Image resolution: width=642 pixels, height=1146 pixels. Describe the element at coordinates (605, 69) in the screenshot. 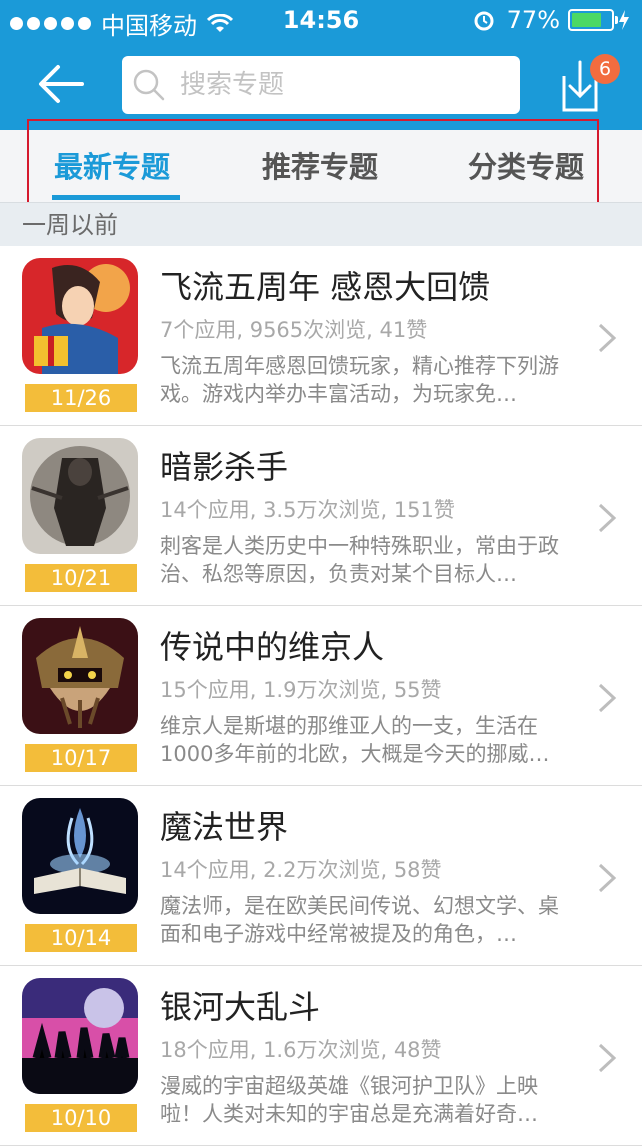

I see `download-count-badge: 6` at that location.